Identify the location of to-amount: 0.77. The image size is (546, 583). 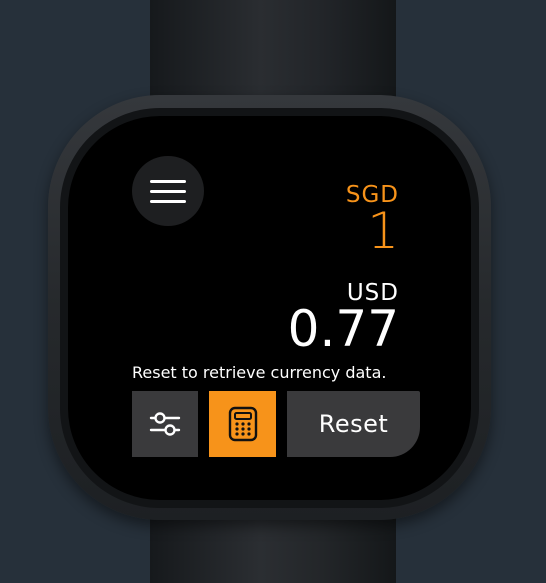
(343, 329).